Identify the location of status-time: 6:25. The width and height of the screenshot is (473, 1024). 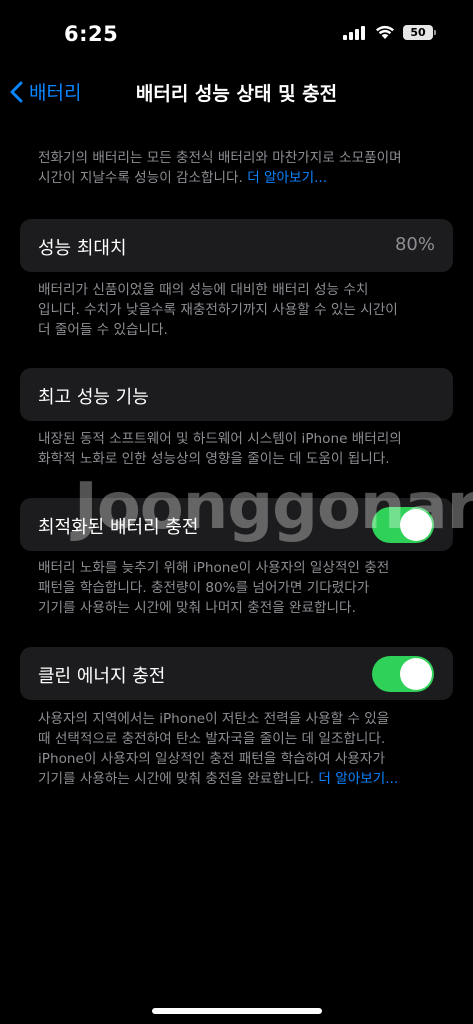
(91, 34).